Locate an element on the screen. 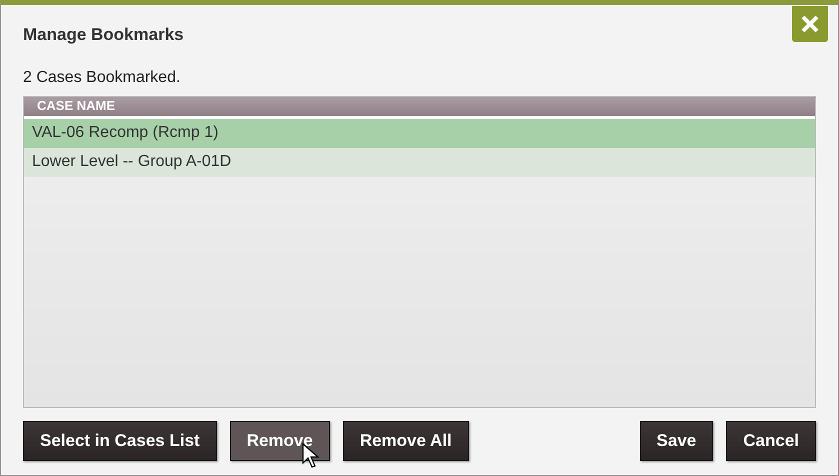  case-row: Lower Level -- Group A-01D is located at coordinates (419, 162).